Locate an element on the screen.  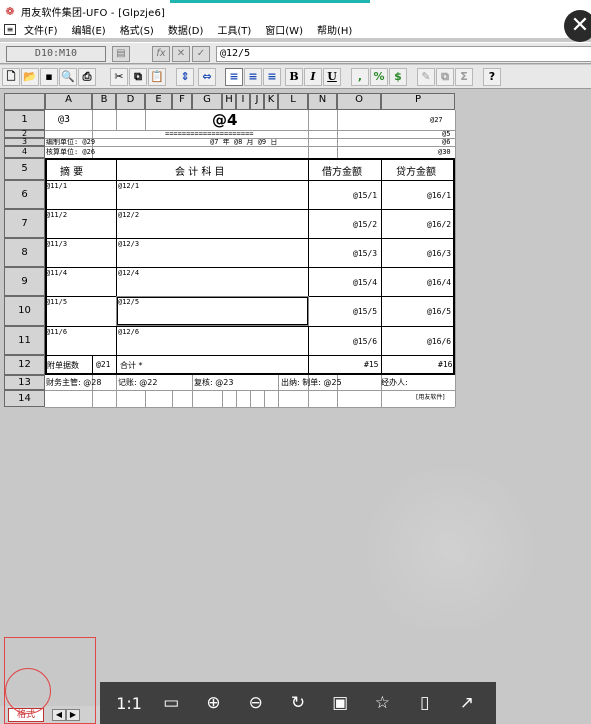
column-header: E is located at coordinates (158, 101).